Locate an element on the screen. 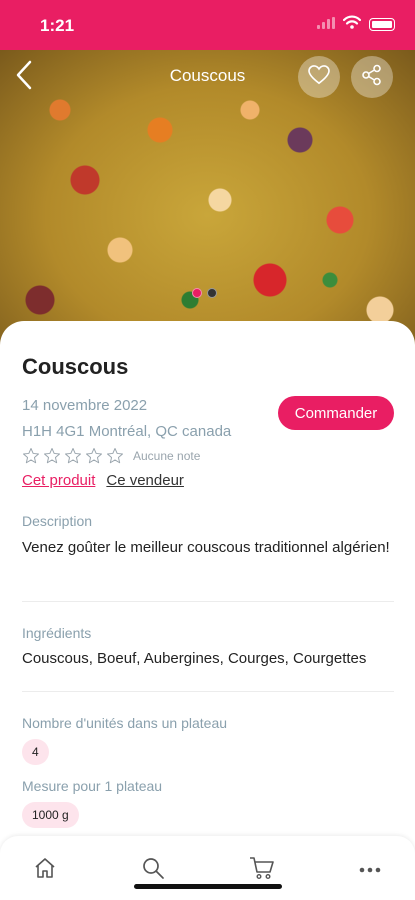 The image size is (415, 900). product-links: Cet produit Ce vendeur is located at coordinates (103, 480).